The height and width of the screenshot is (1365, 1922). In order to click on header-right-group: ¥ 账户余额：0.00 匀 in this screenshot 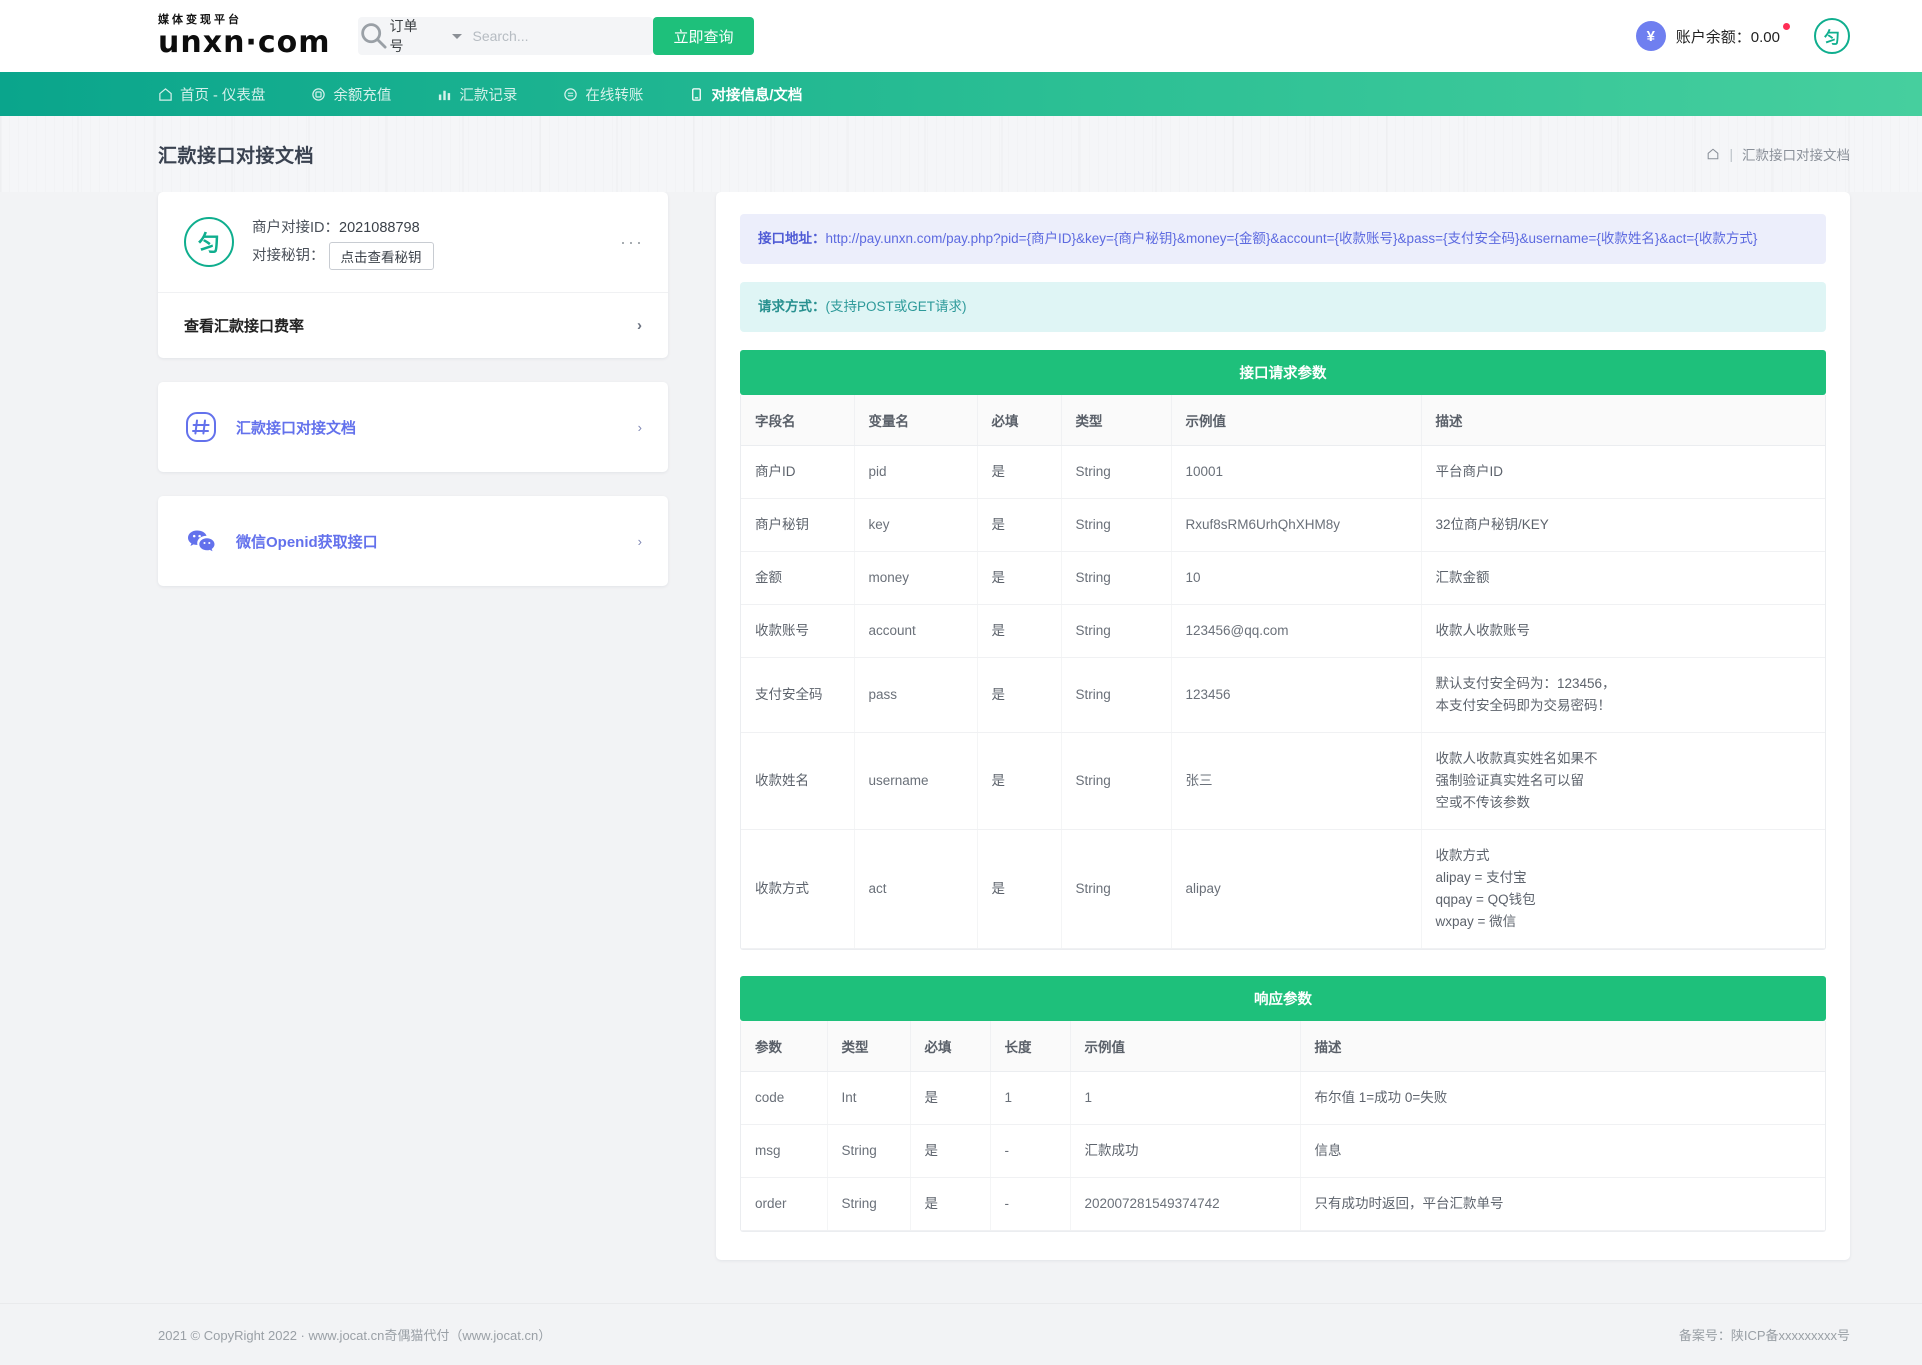, I will do `click(1742, 36)`.